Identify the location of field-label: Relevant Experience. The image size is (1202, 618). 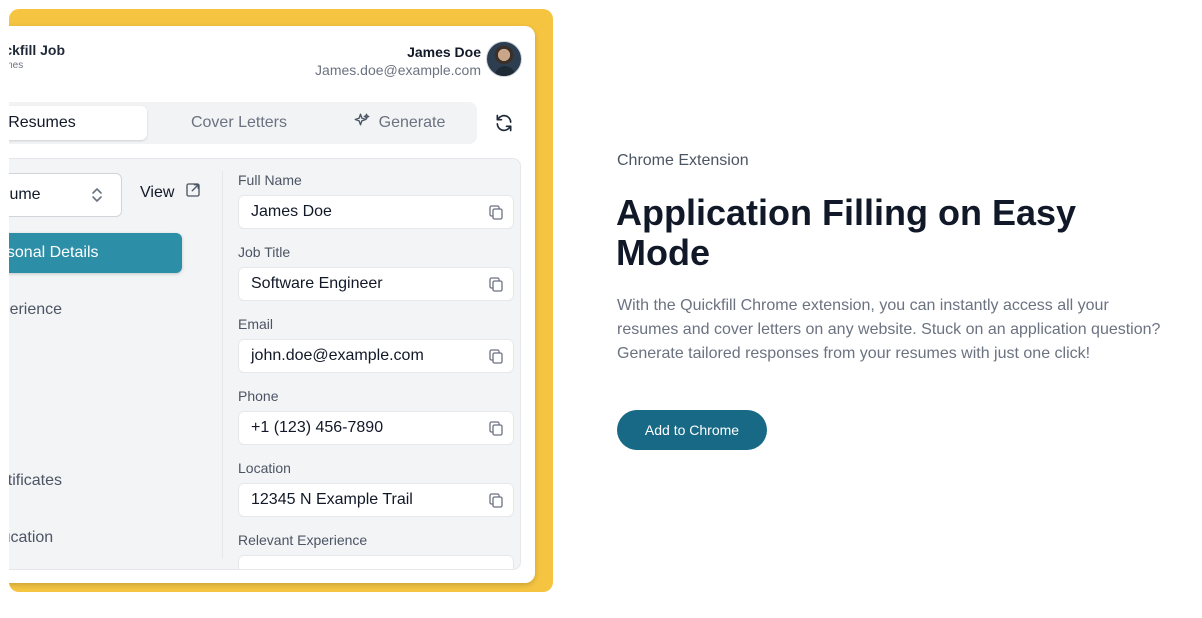
(303, 540).